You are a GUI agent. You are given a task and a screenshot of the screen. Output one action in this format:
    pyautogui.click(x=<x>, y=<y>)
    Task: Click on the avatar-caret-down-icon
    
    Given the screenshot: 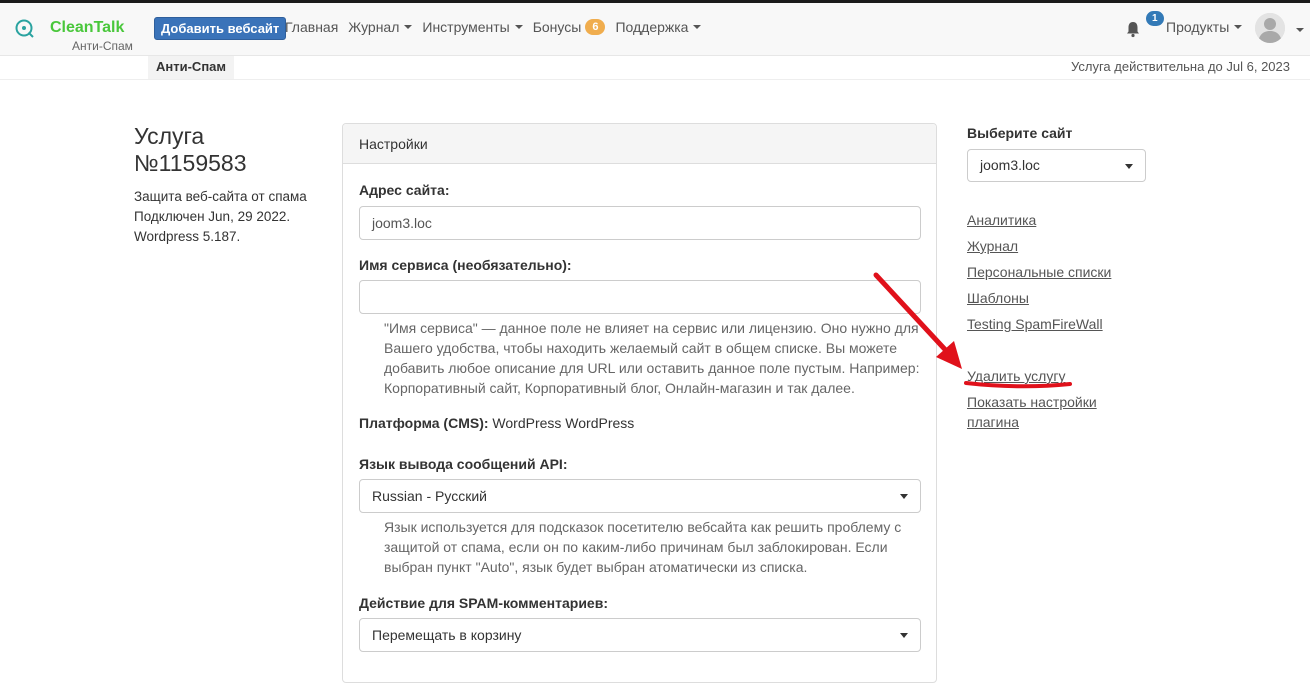 What is the action you would take?
    pyautogui.click(x=1300, y=30)
    